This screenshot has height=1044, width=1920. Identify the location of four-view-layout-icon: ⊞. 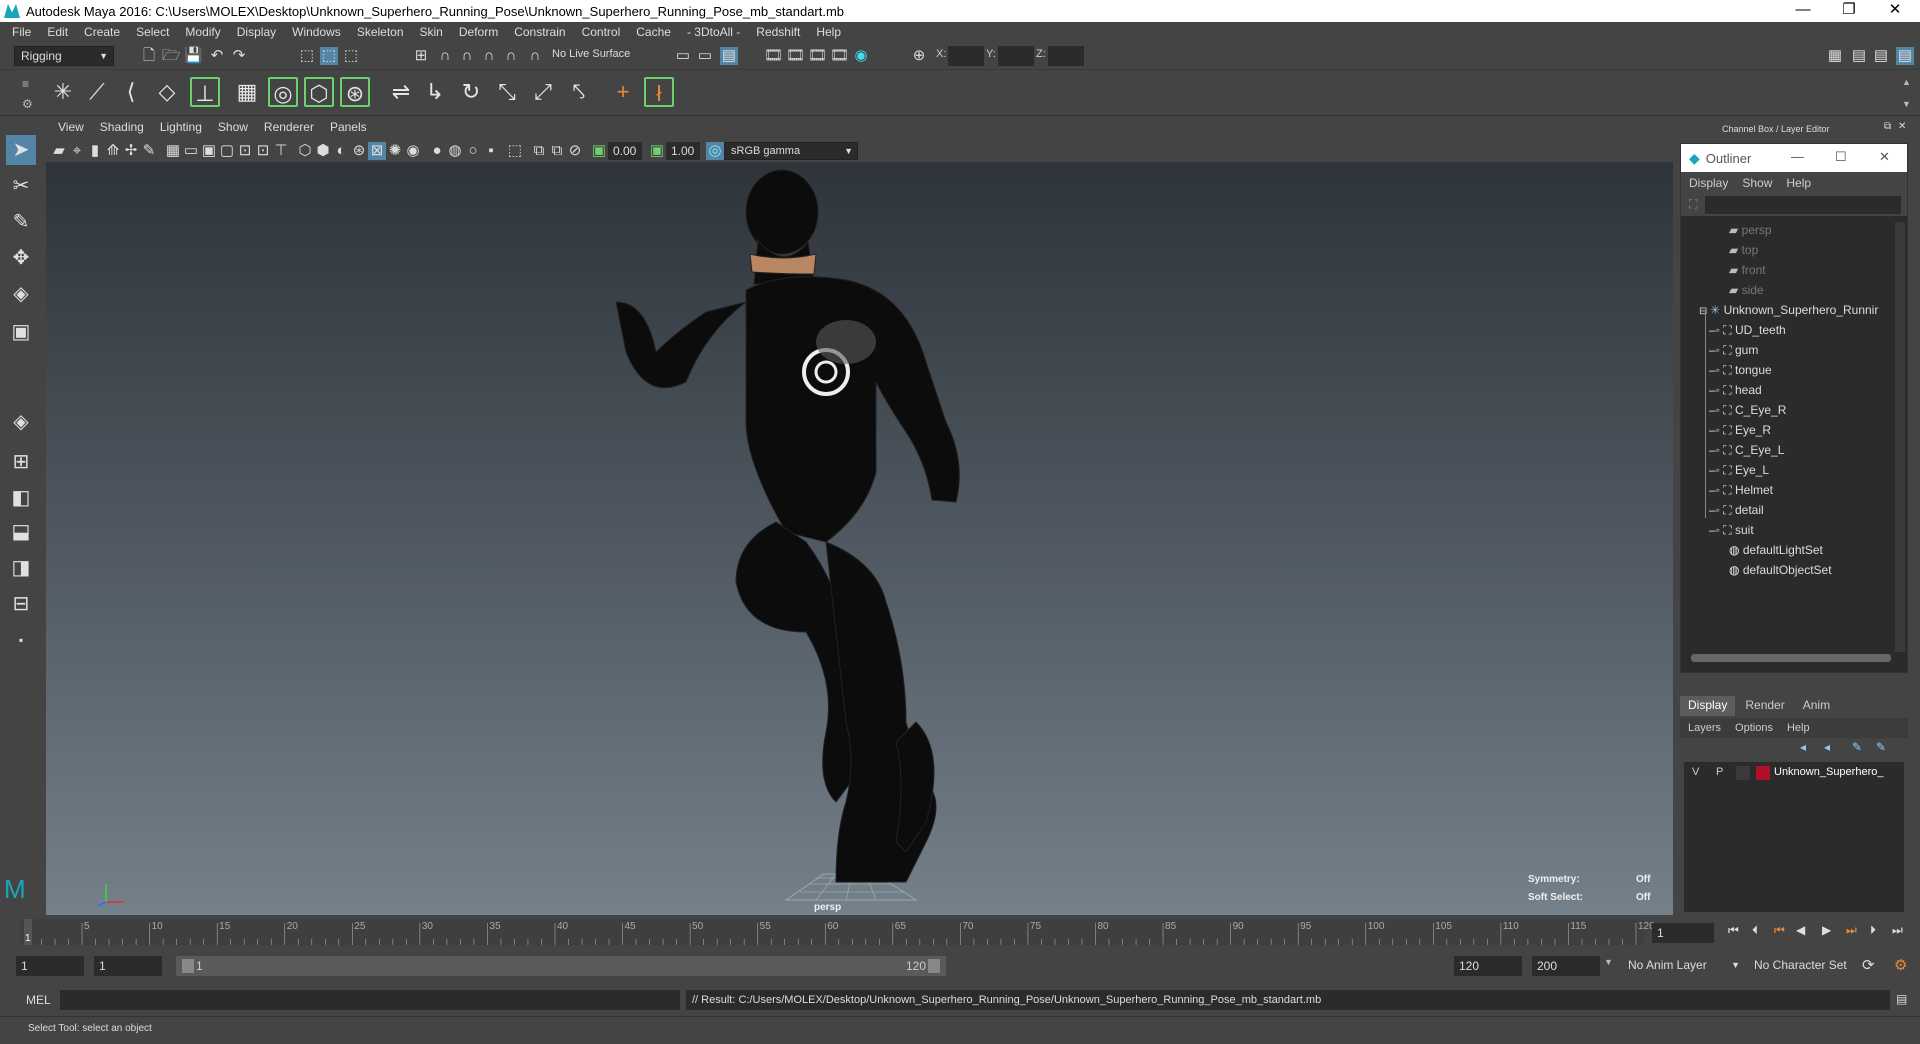
(21, 462).